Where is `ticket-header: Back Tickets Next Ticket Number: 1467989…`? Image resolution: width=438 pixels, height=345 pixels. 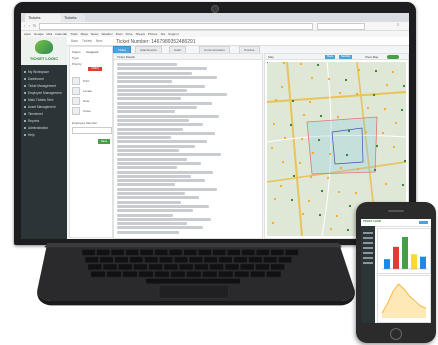 ticket-header: Back Tickets Next Ticket Number: 1467989… is located at coordinates (238, 41).